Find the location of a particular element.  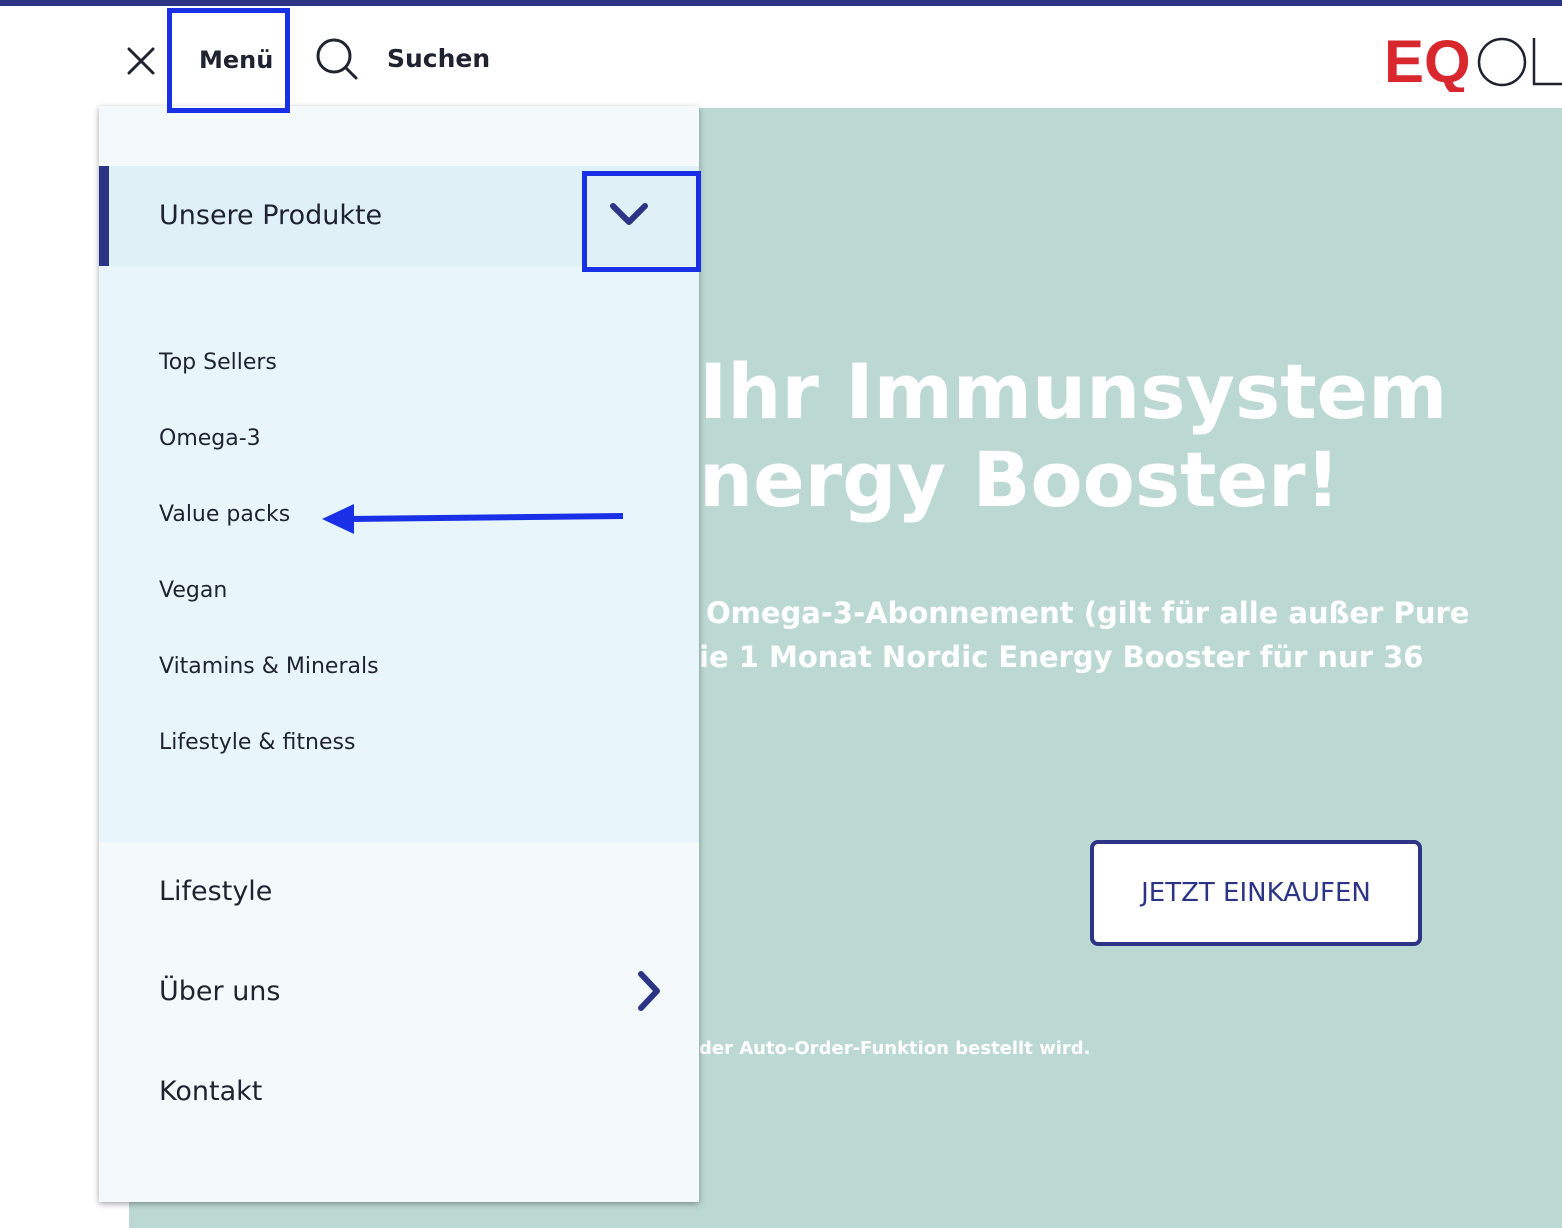

menu-item-lifestyle: Lifestyle is located at coordinates (215, 891).